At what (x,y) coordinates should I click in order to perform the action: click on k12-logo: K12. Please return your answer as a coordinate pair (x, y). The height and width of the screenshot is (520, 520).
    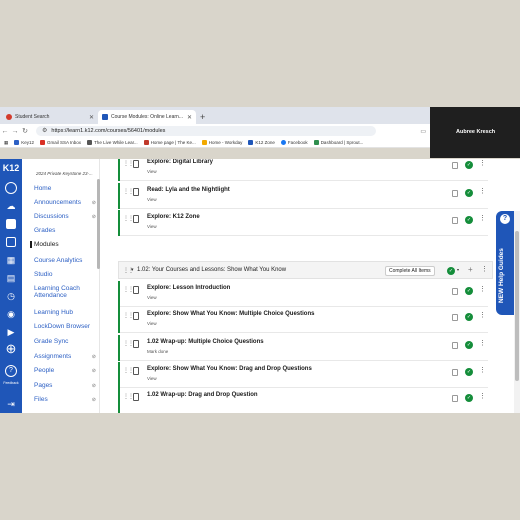
    Looking at the image, I should click on (11, 168).